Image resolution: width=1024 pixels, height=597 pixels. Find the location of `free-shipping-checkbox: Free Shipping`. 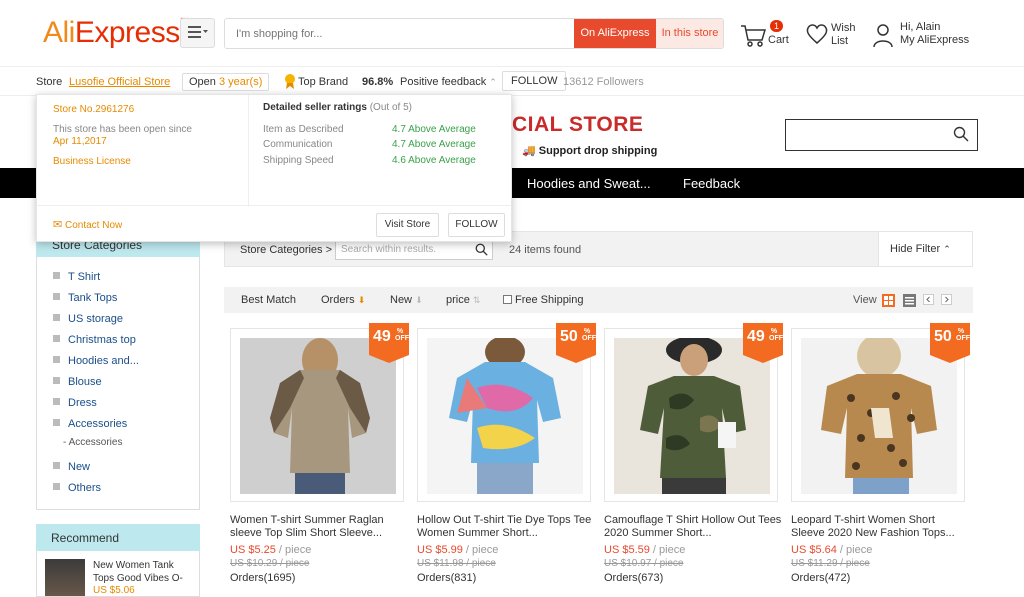

free-shipping-checkbox: Free Shipping is located at coordinates (543, 300).